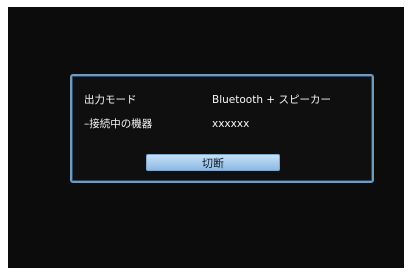 The image size is (411, 276). What do you see at coordinates (231, 124) in the screenshot?
I see `connected-device-value: xxxxxx` at bounding box center [231, 124].